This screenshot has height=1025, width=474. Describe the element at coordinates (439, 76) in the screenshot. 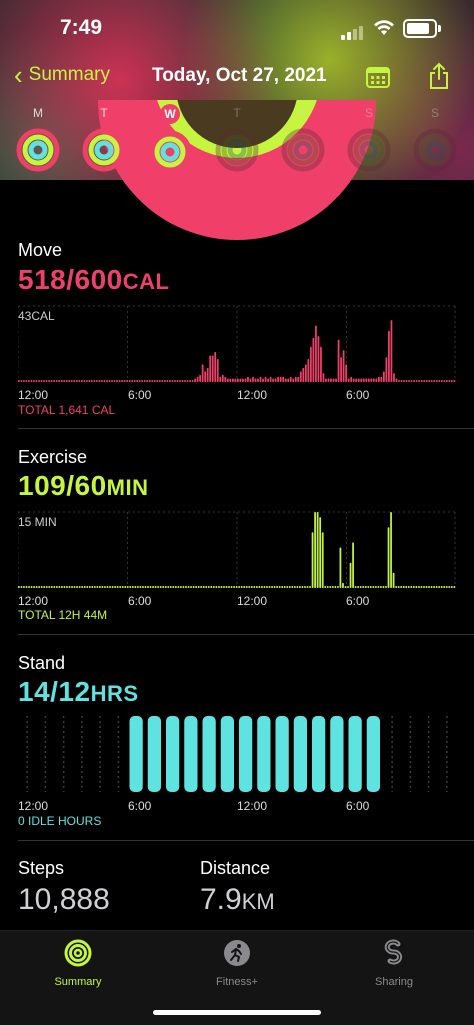

I see `share-icon` at that location.